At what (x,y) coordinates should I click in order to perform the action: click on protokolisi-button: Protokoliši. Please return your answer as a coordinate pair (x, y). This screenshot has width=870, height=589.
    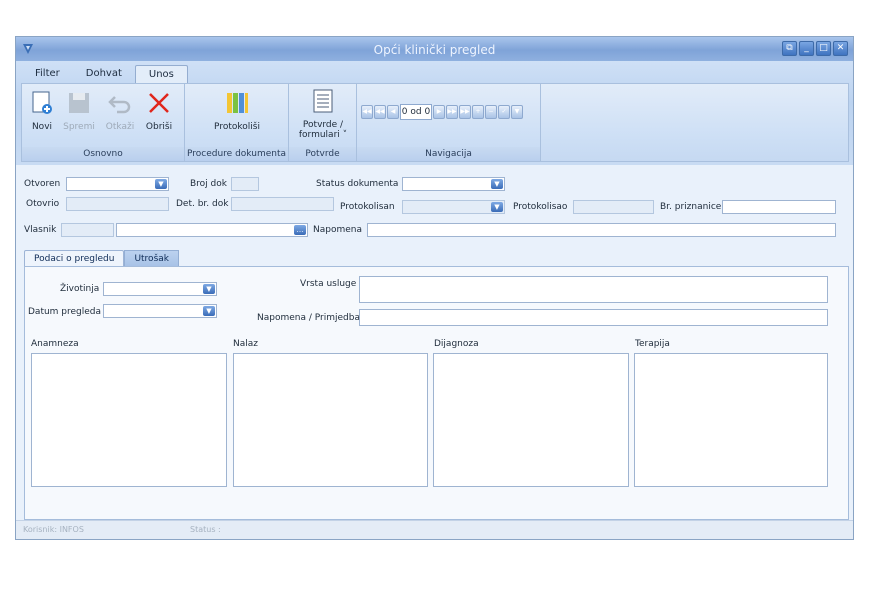
    Looking at the image, I should click on (237, 111).